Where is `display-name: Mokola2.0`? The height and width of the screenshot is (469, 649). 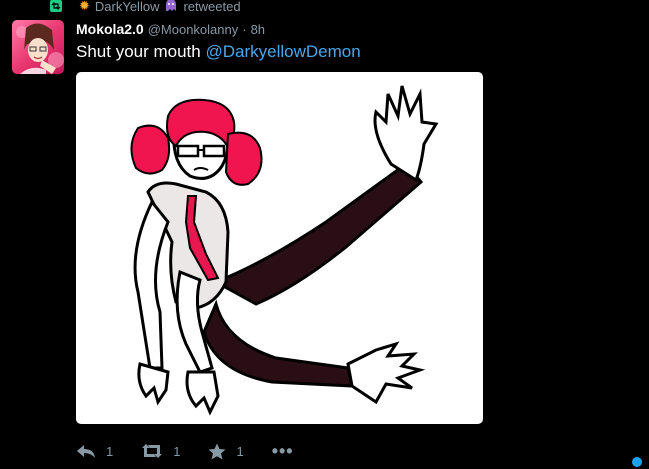 display-name: Mokola2.0 is located at coordinates (110, 29).